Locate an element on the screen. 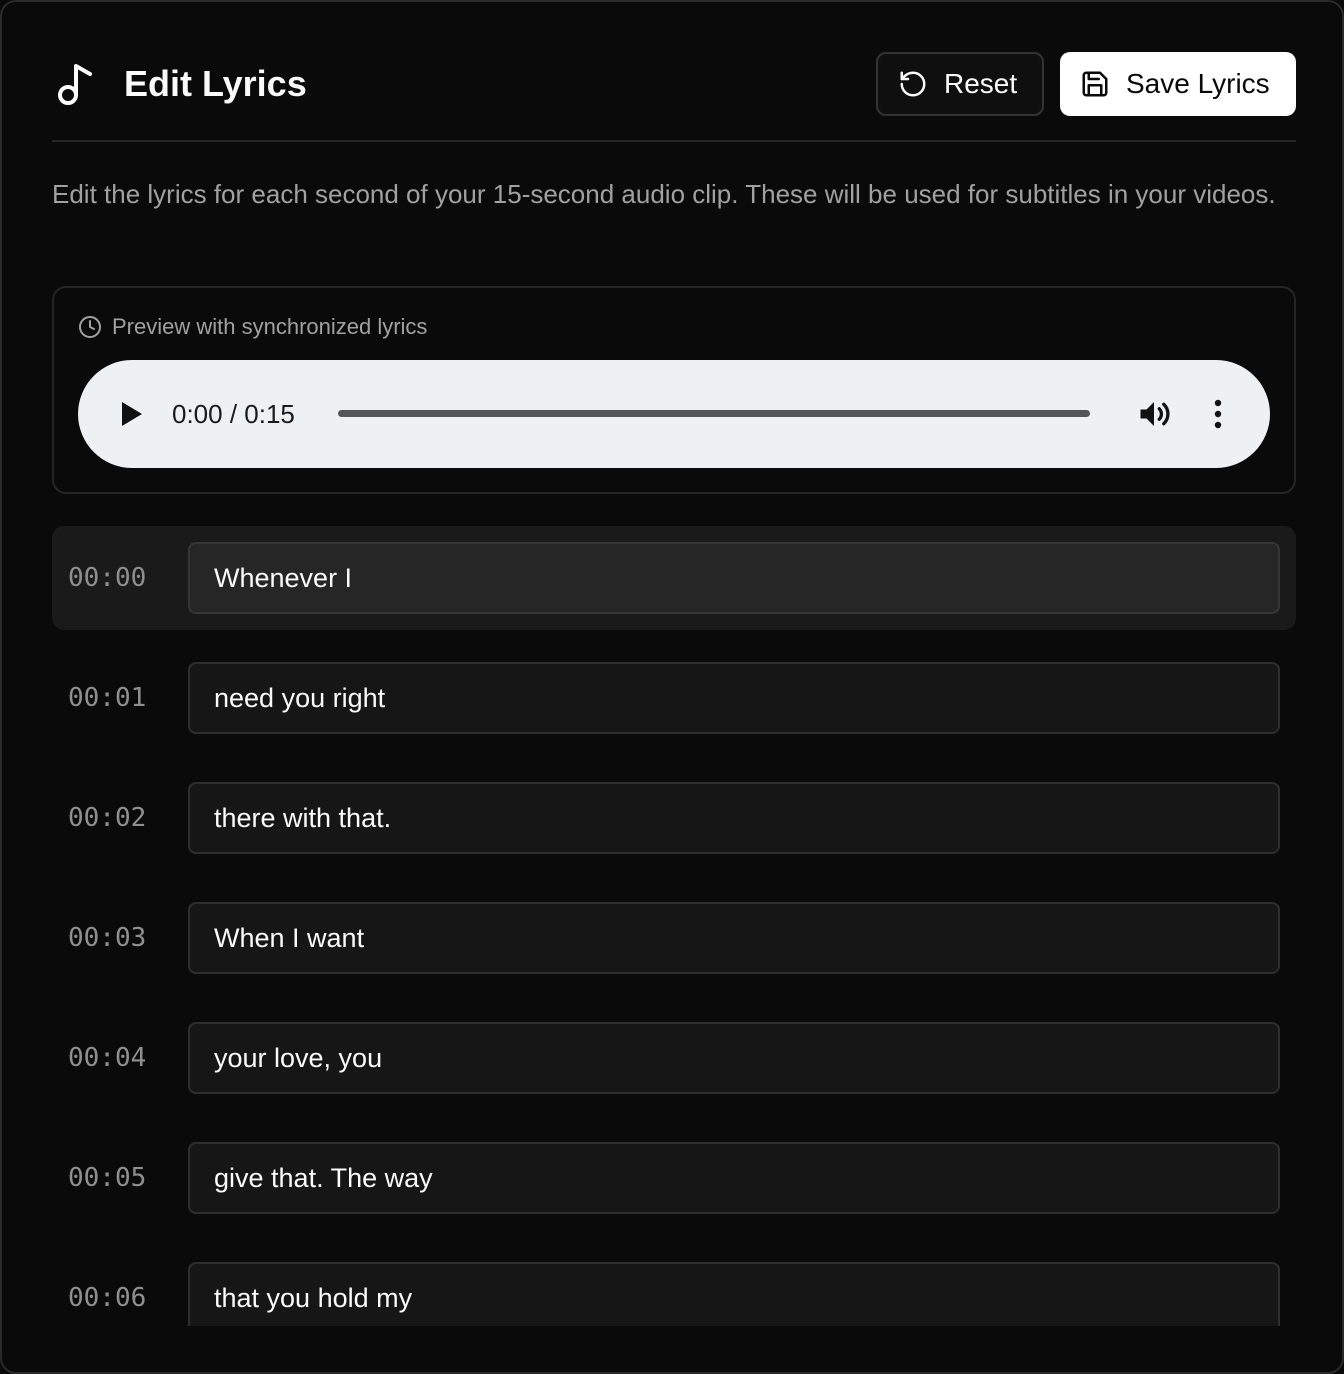 This screenshot has width=1344, height=1374. lyric-timestamp: 00:04 is located at coordinates (107, 1058).